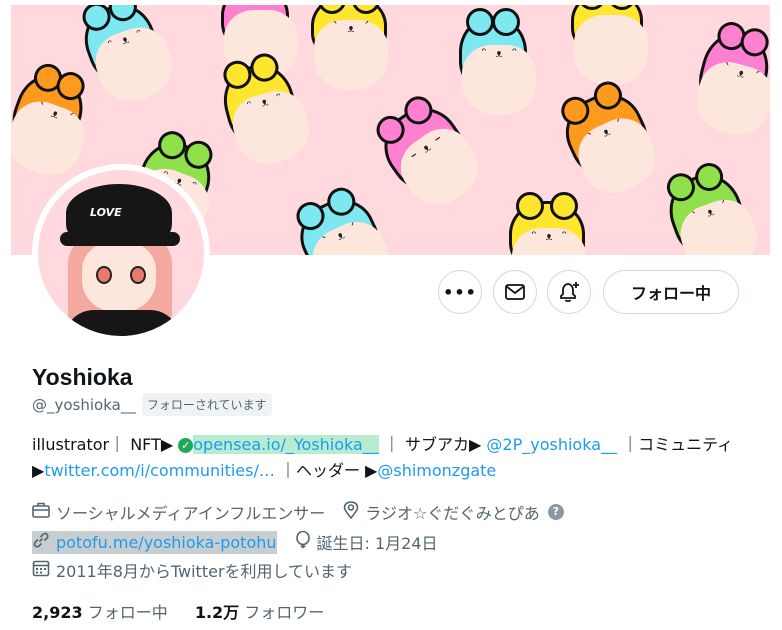  What do you see at coordinates (166, 542) in the screenshot?
I see `website-link: potofu.me/yoshioka-potohu` at bounding box center [166, 542].